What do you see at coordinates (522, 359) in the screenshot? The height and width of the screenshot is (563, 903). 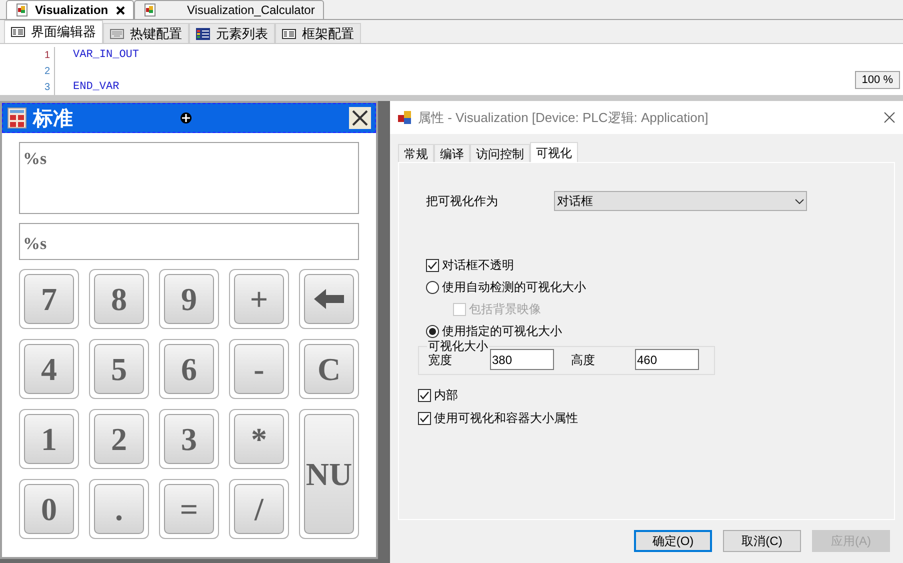 I see `width-field: 380` at bounding box center [522, 359].